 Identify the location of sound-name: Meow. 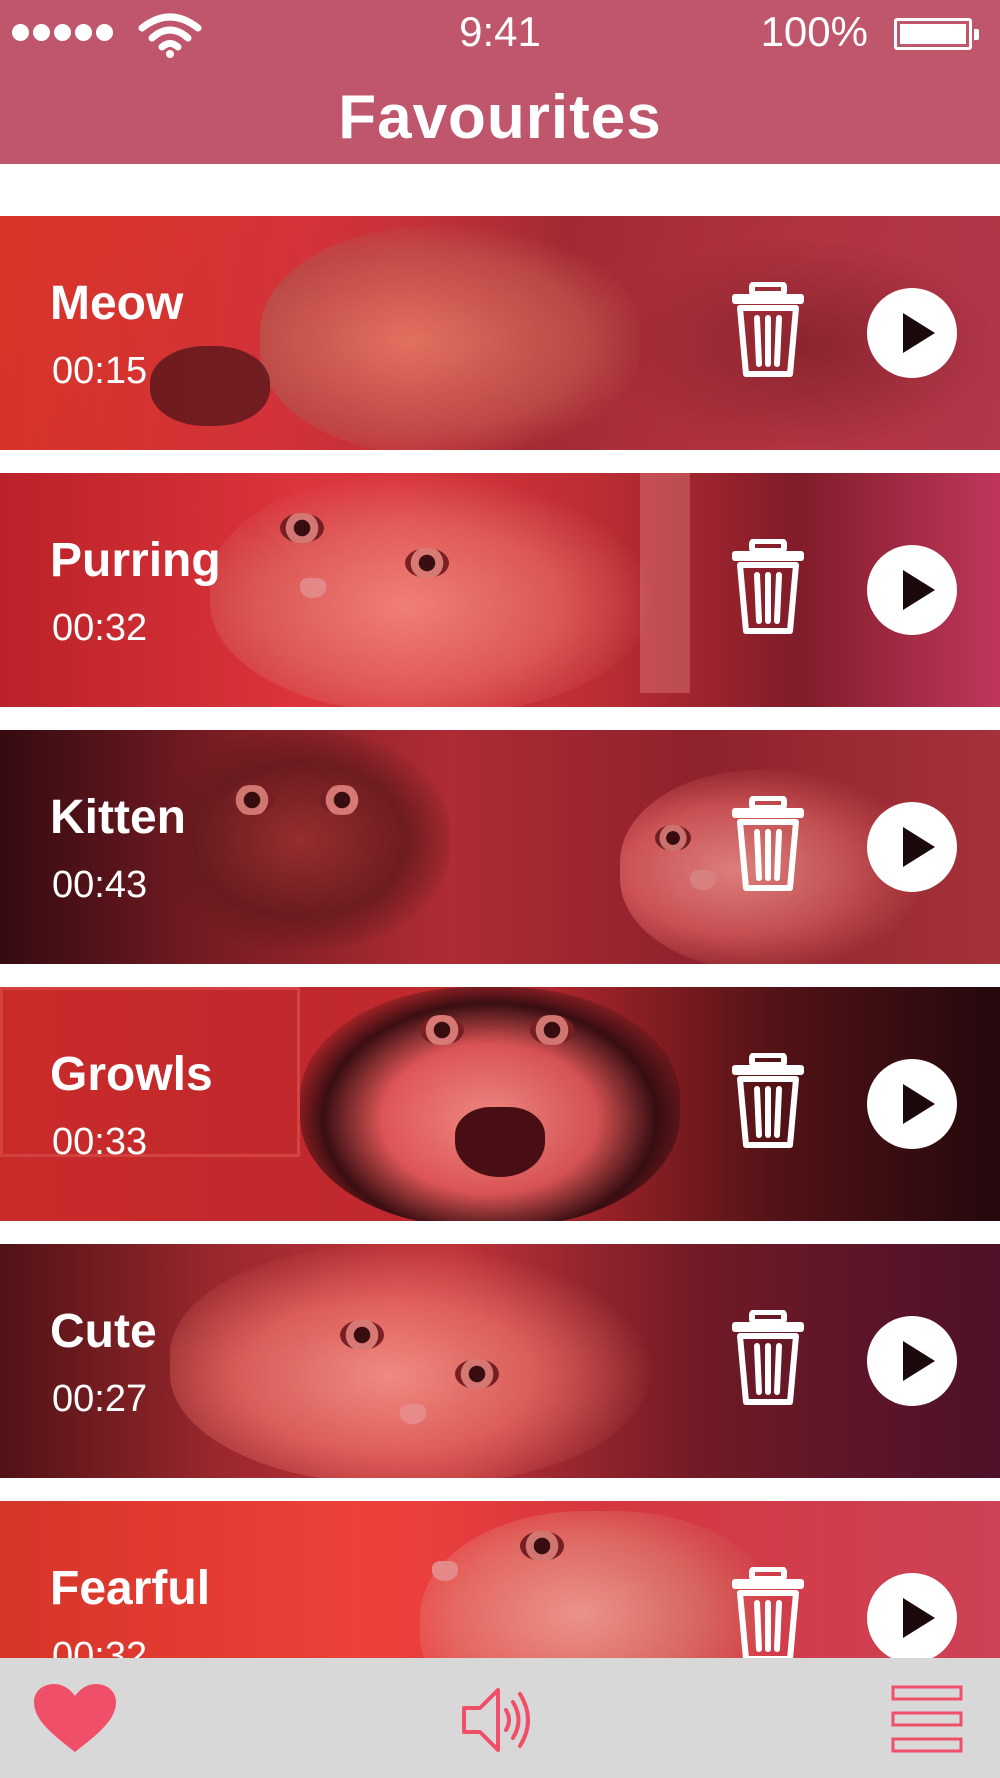
(117, 303).